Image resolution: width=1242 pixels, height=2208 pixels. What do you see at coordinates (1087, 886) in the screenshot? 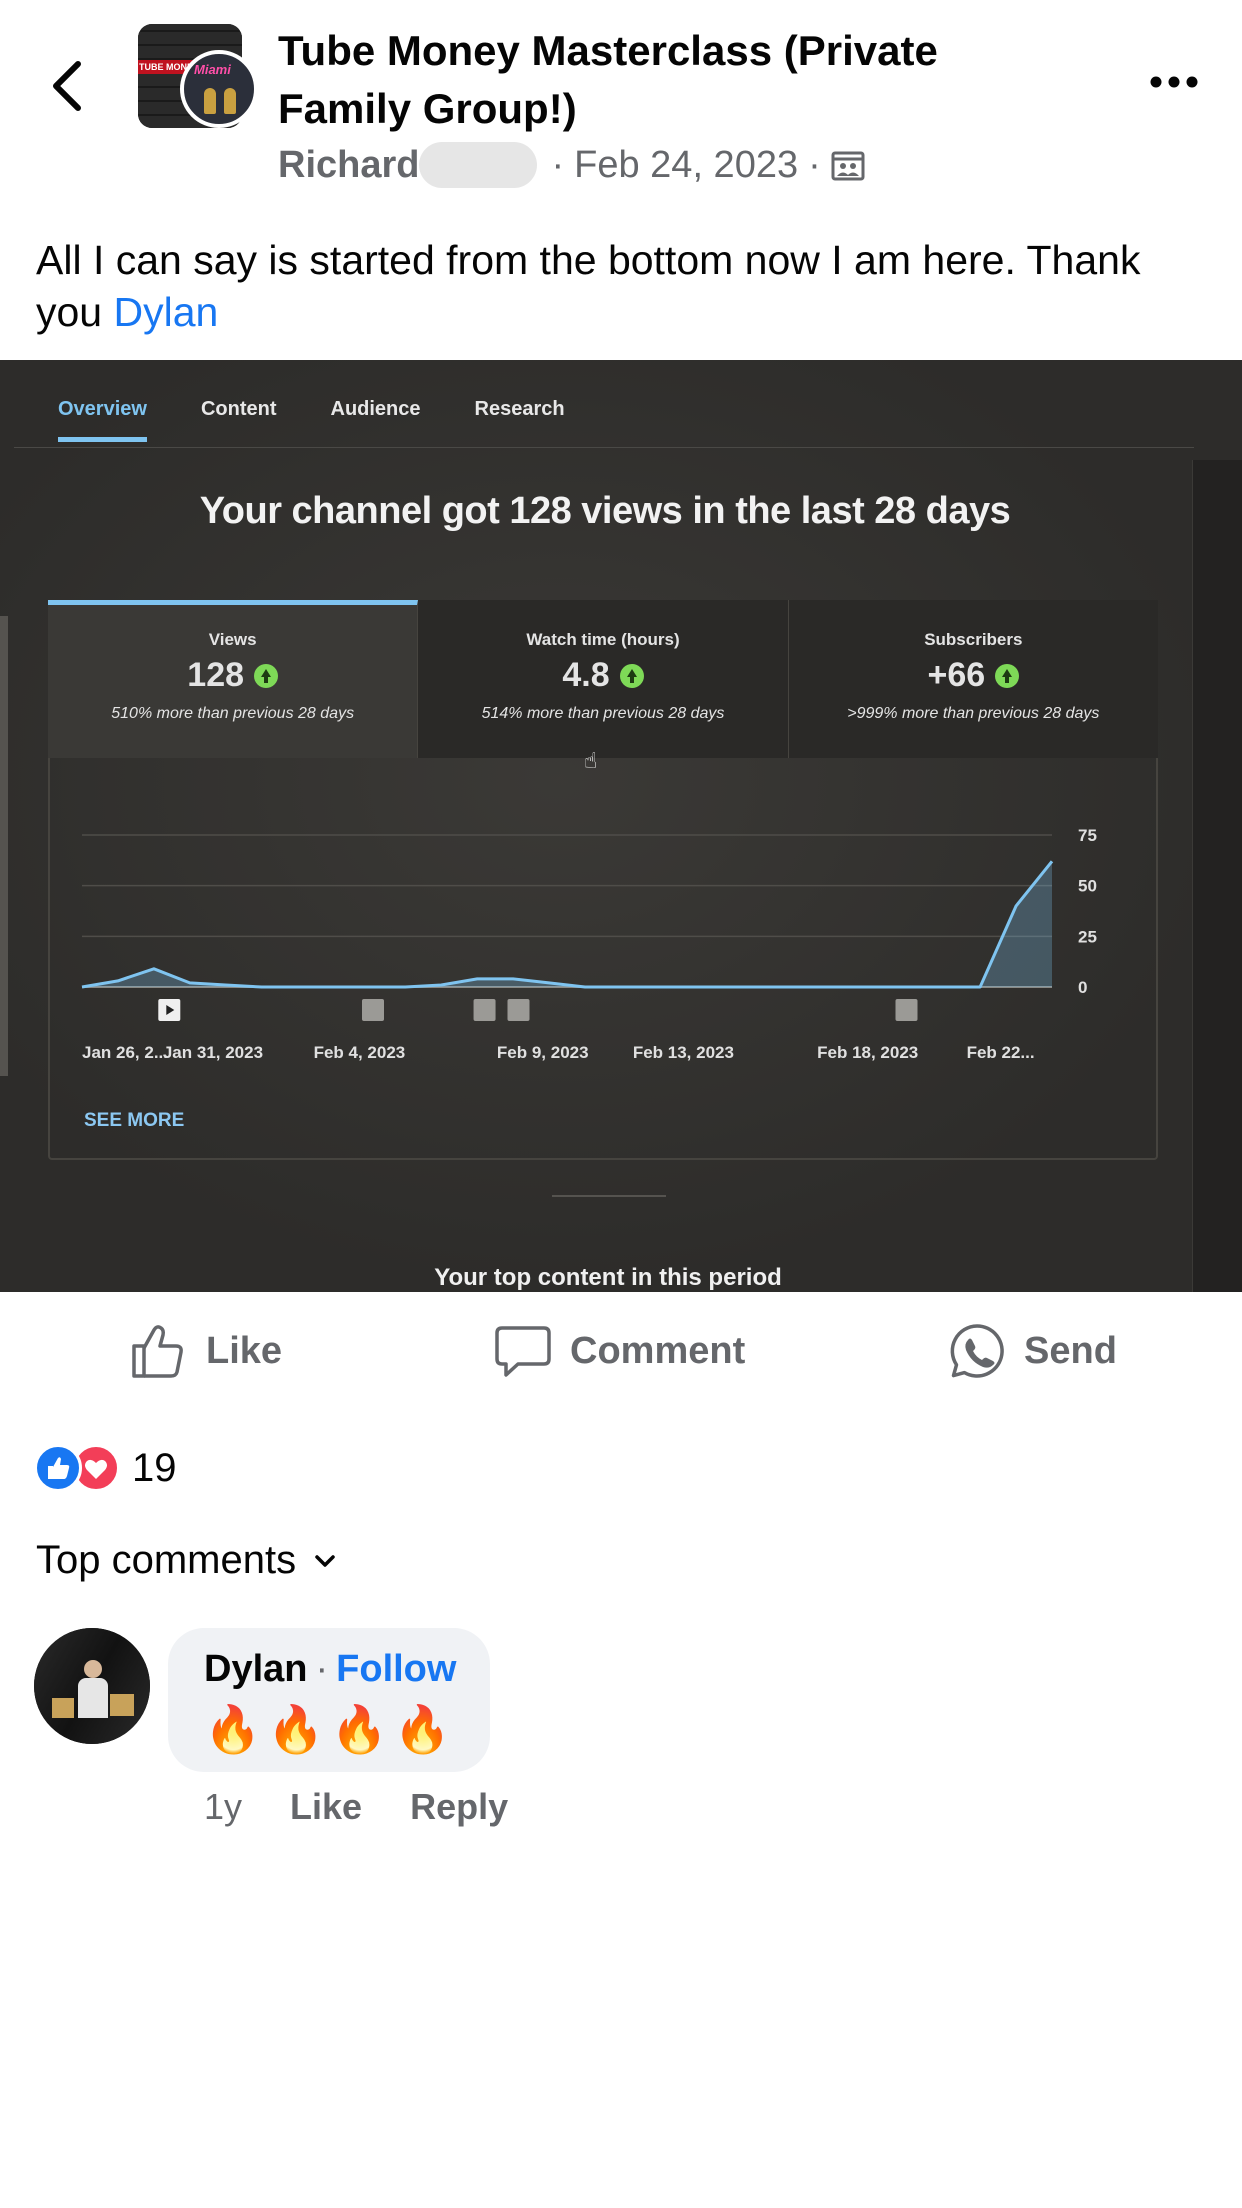
I see `y-tick-label: 50` at bounding box center [1087, 886].